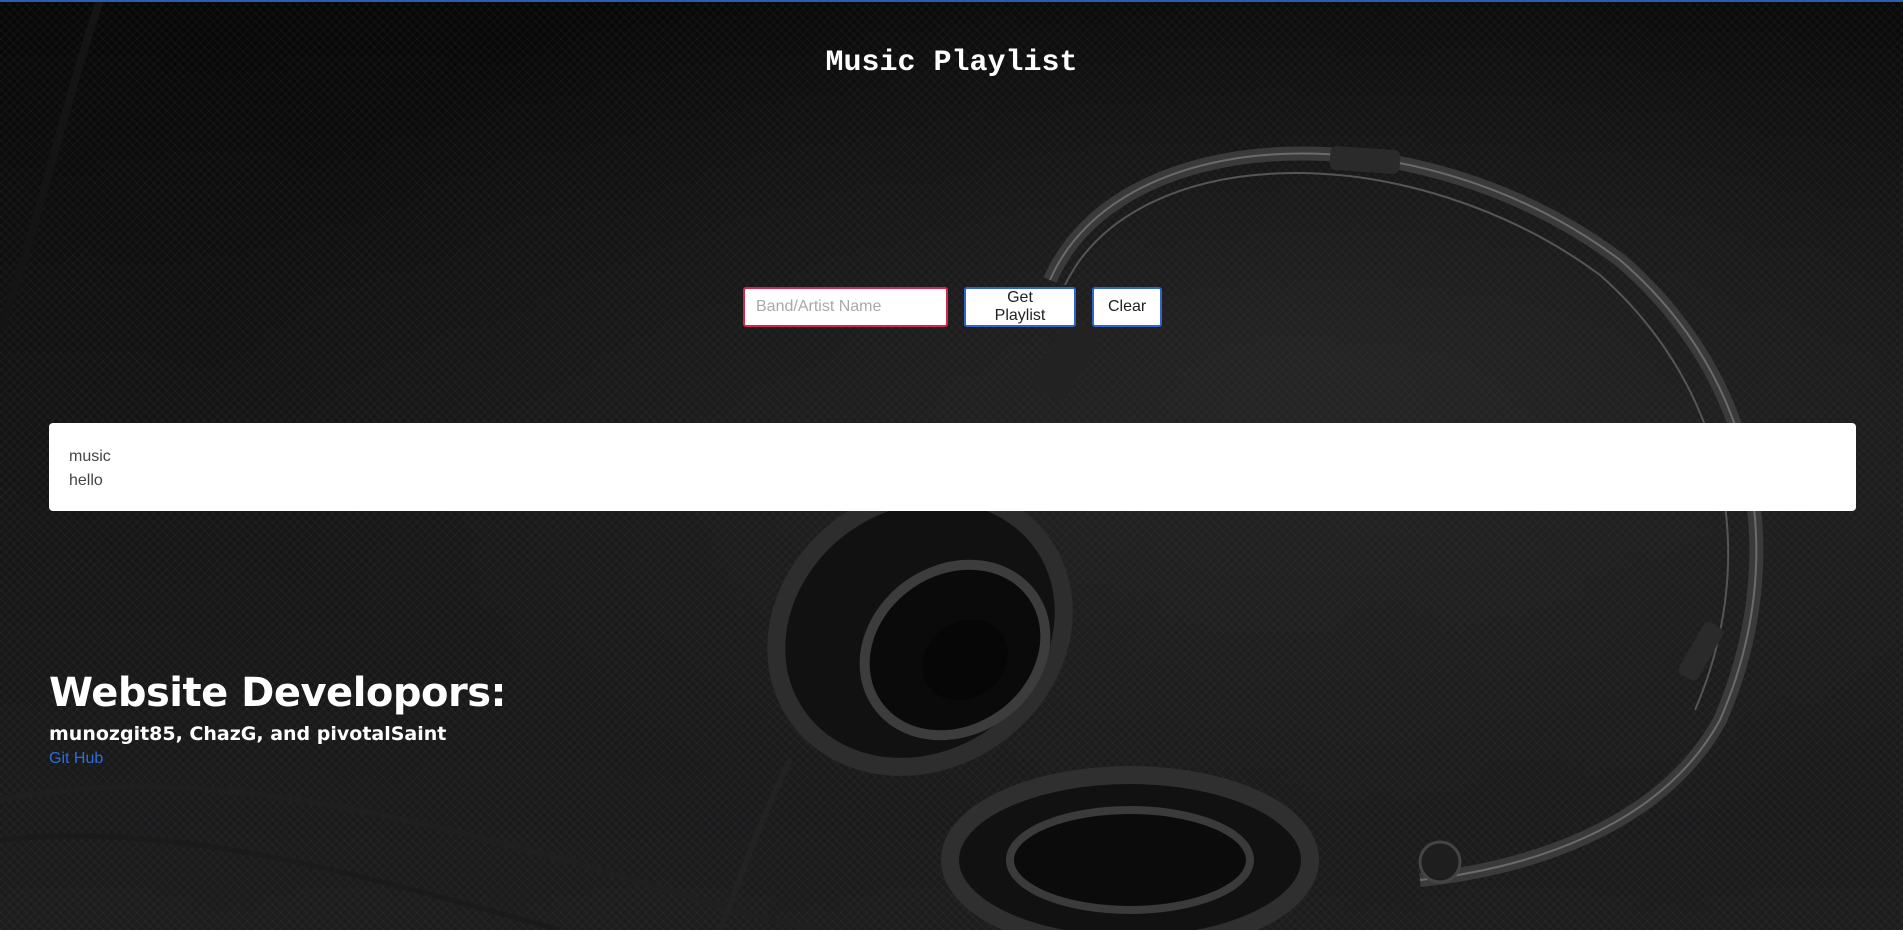 This screenshot has height=932, width=1903. What do you see at coordinates (86, 480) in the screenshot?
I see `result-line: hello` at bounding box center [86, 480].